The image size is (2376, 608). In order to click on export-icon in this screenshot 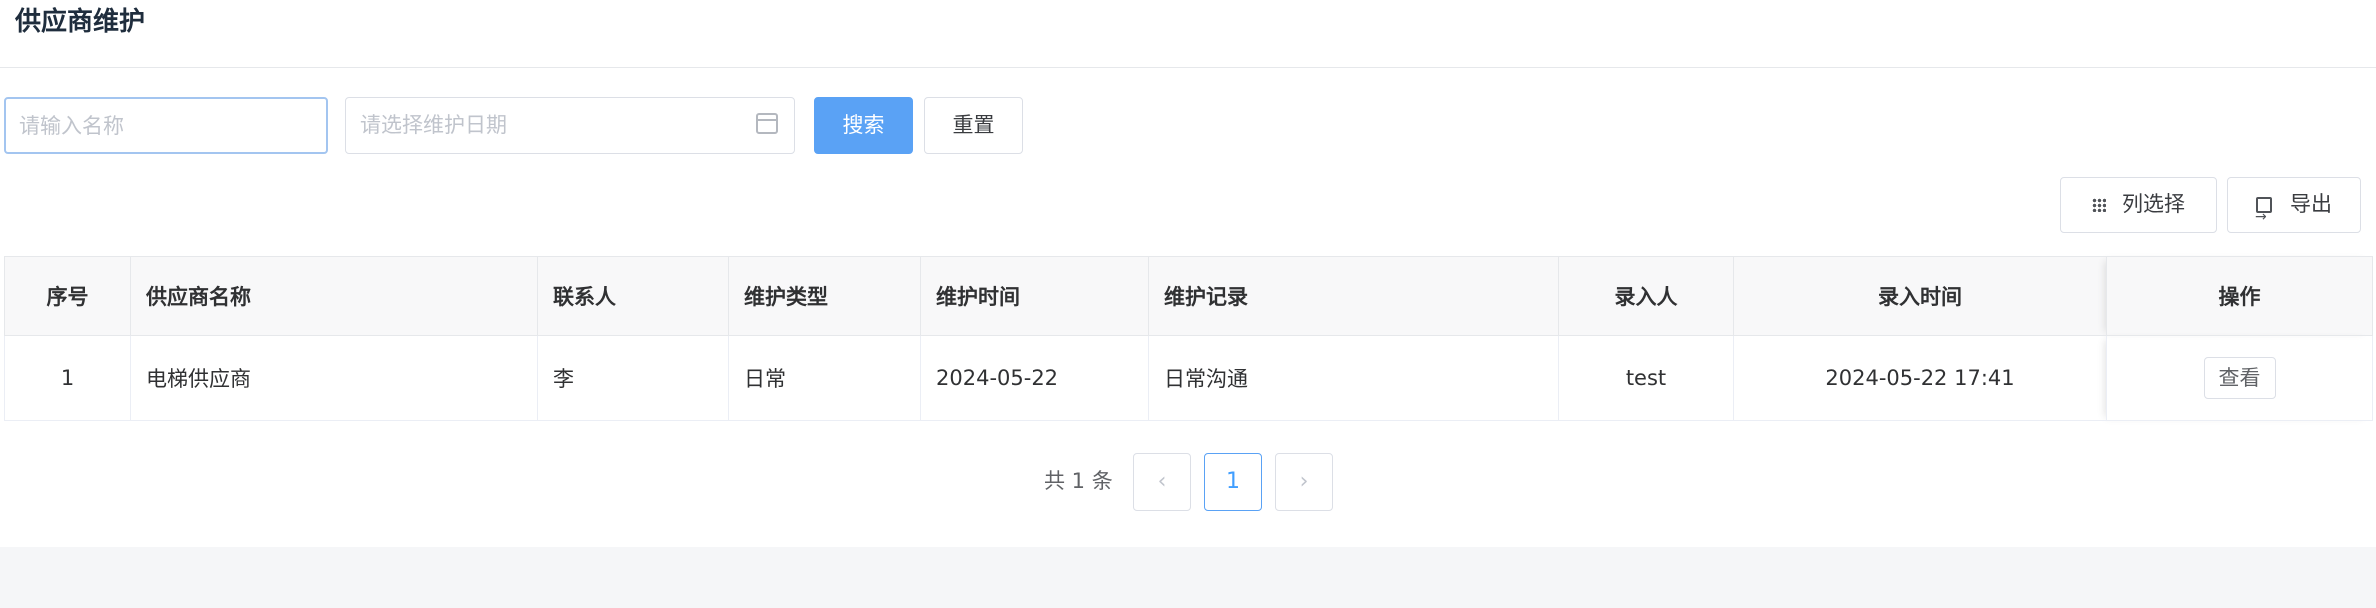, I will do `click(2263, 217)`.